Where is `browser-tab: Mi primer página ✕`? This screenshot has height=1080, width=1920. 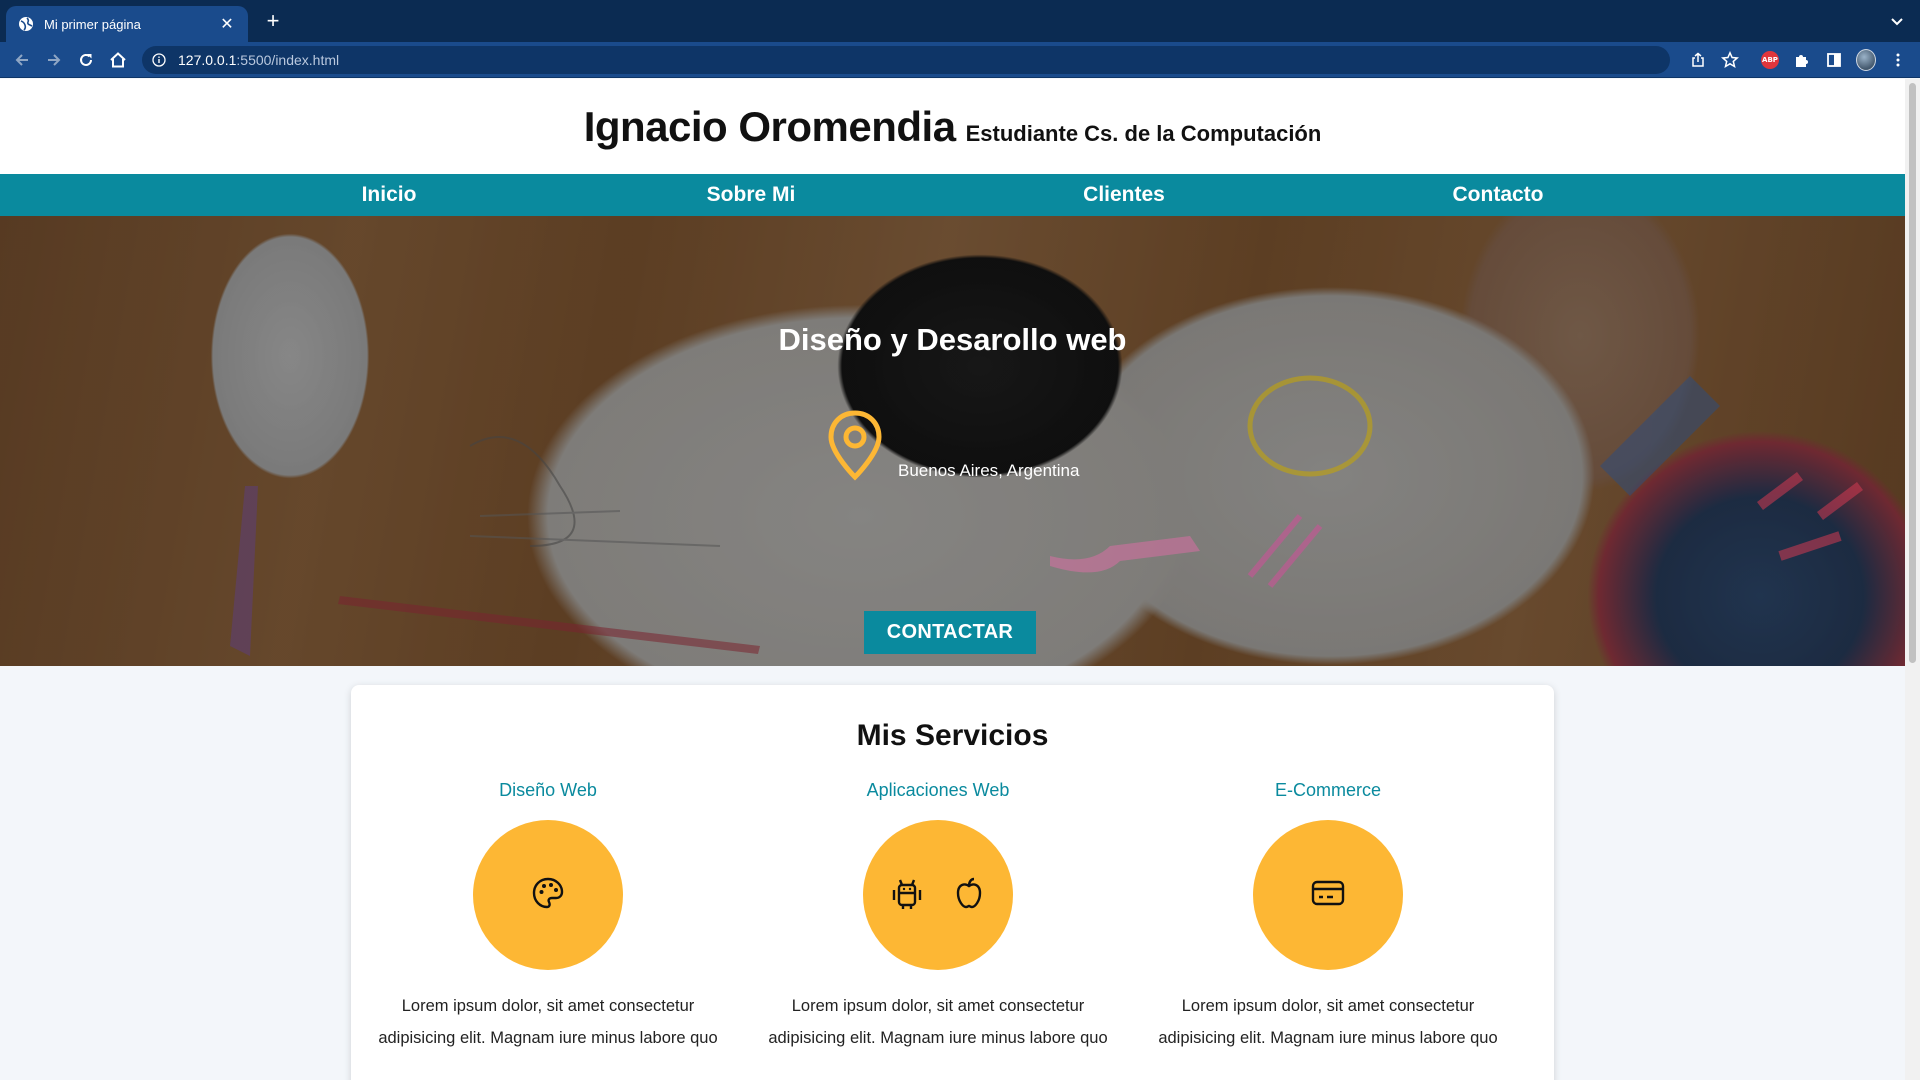
browser-tab: Mi primer página ✕ is located at coordinates (127, 24).